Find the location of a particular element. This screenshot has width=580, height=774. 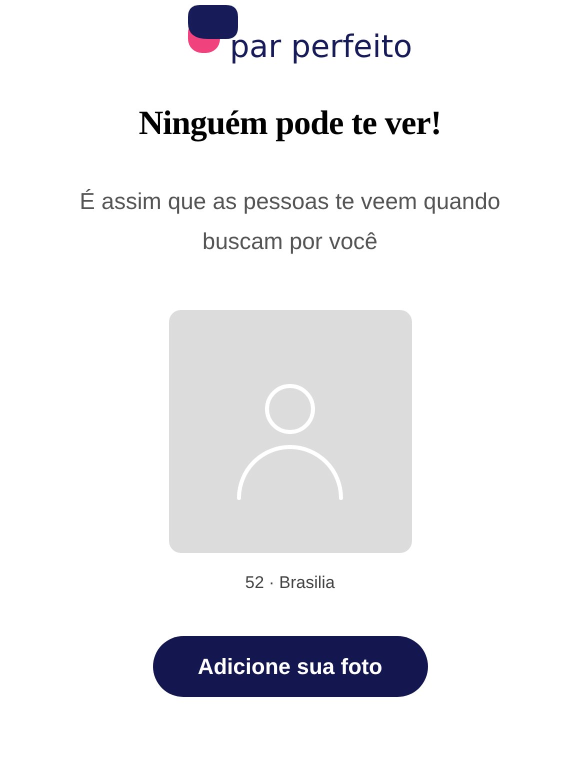

add-photo-button: Adicione sua foto is located at coordinates (290, 666).